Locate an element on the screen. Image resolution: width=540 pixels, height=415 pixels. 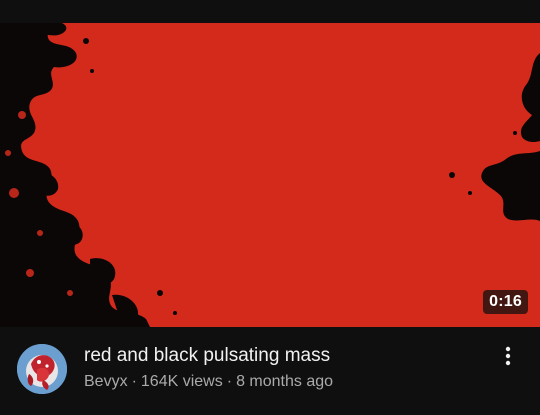
duration-badge: 0:16 is located at coordinates (505, 302).